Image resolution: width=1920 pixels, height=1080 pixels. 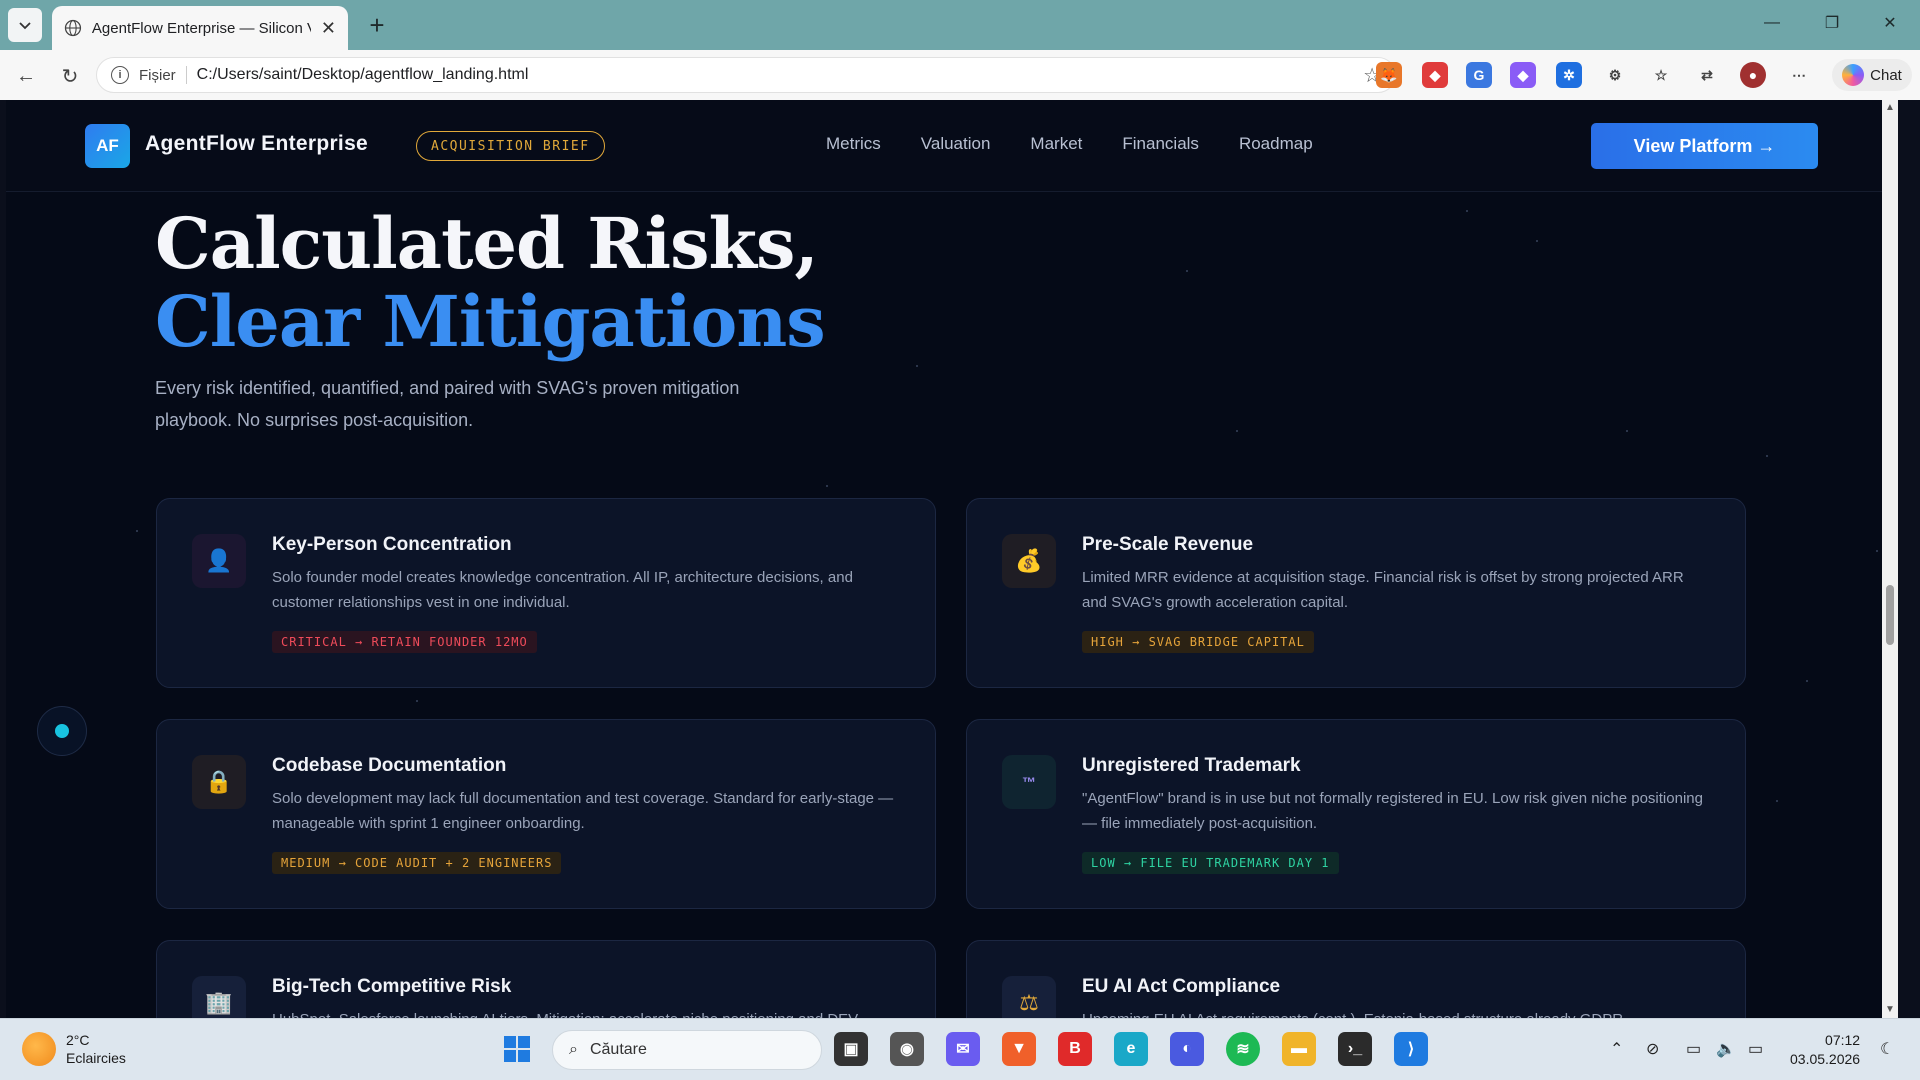 I want to click on chat-app-icon: ◐, so click(x=1187, y=1049).